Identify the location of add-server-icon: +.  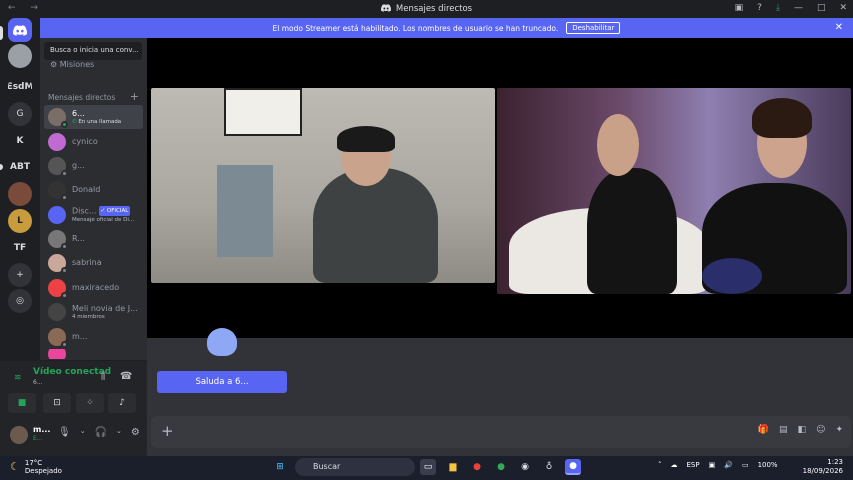
(20, 275).